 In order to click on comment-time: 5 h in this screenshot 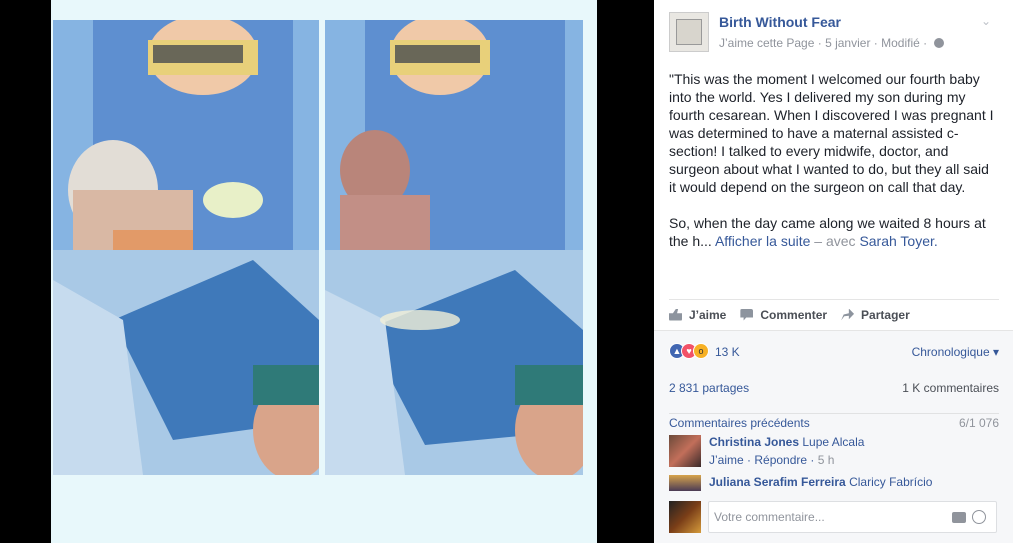, I will do `click(826, 460)`.